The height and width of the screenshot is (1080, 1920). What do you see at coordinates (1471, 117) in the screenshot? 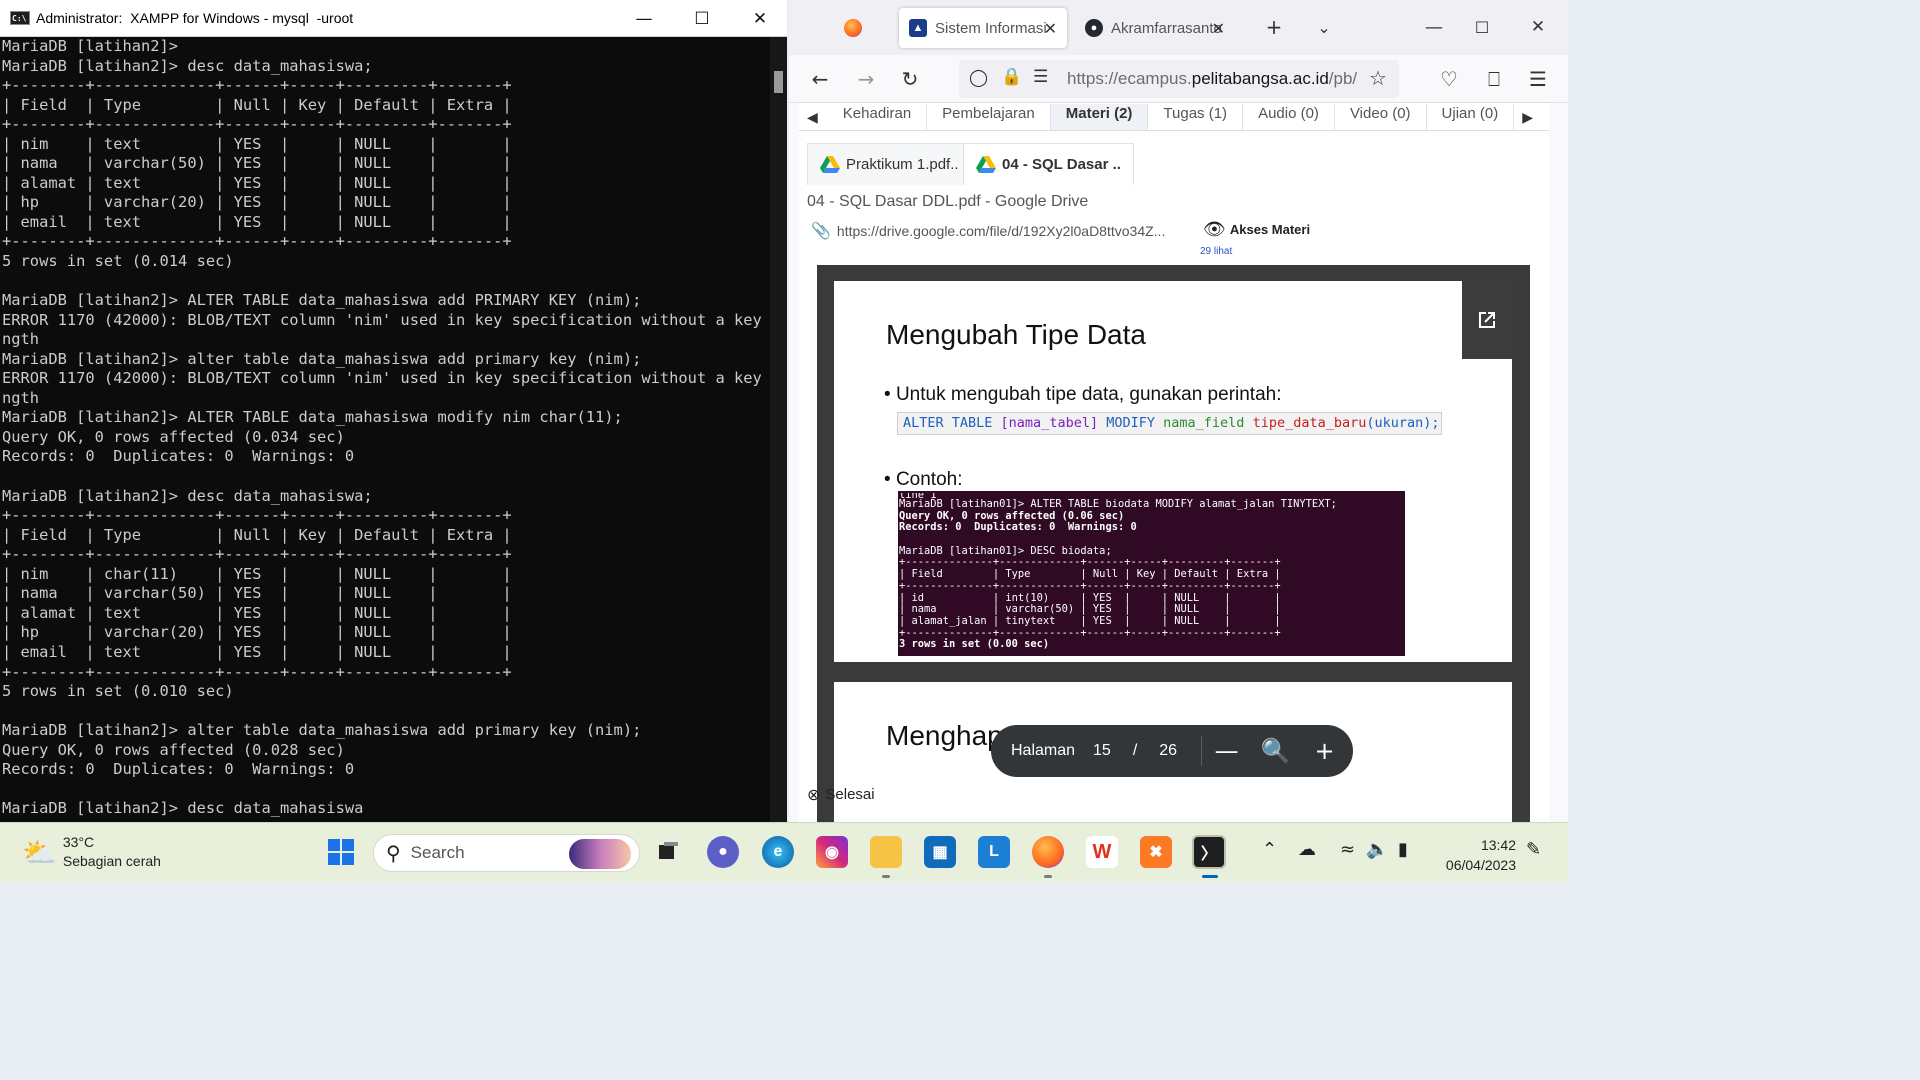
I see `subnav-tab: Ujian (0)` at bounding box center [1471, 117].